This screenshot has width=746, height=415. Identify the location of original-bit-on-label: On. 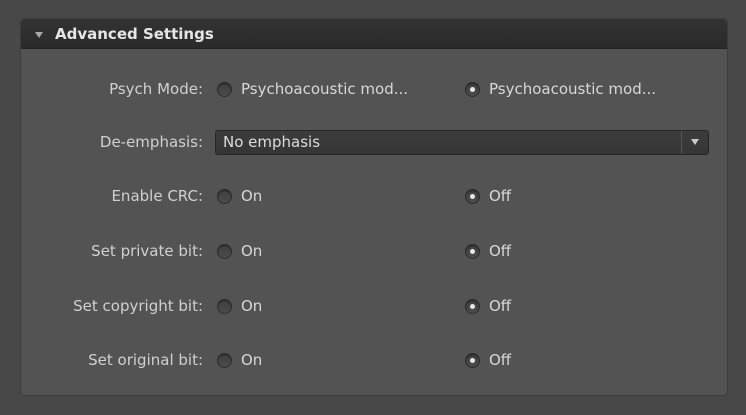
(252, 360).